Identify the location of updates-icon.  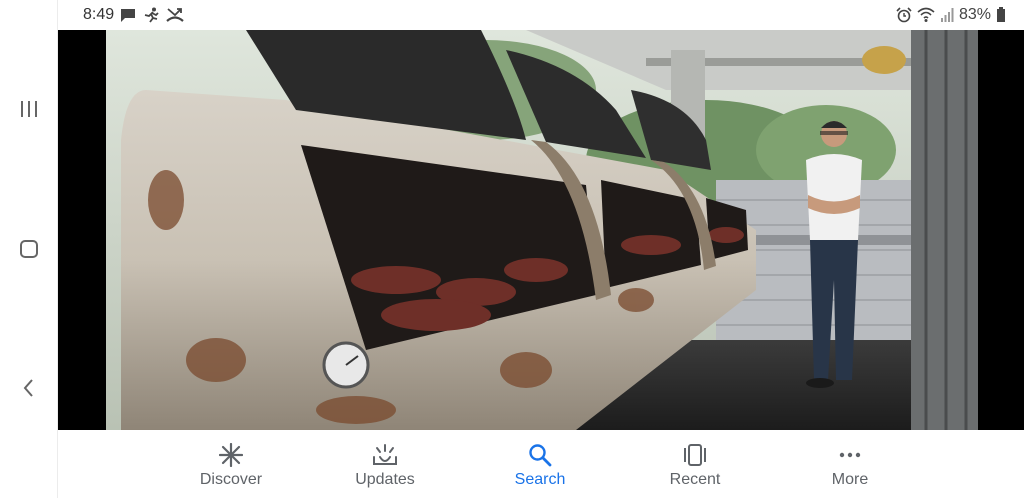
(385, 455).